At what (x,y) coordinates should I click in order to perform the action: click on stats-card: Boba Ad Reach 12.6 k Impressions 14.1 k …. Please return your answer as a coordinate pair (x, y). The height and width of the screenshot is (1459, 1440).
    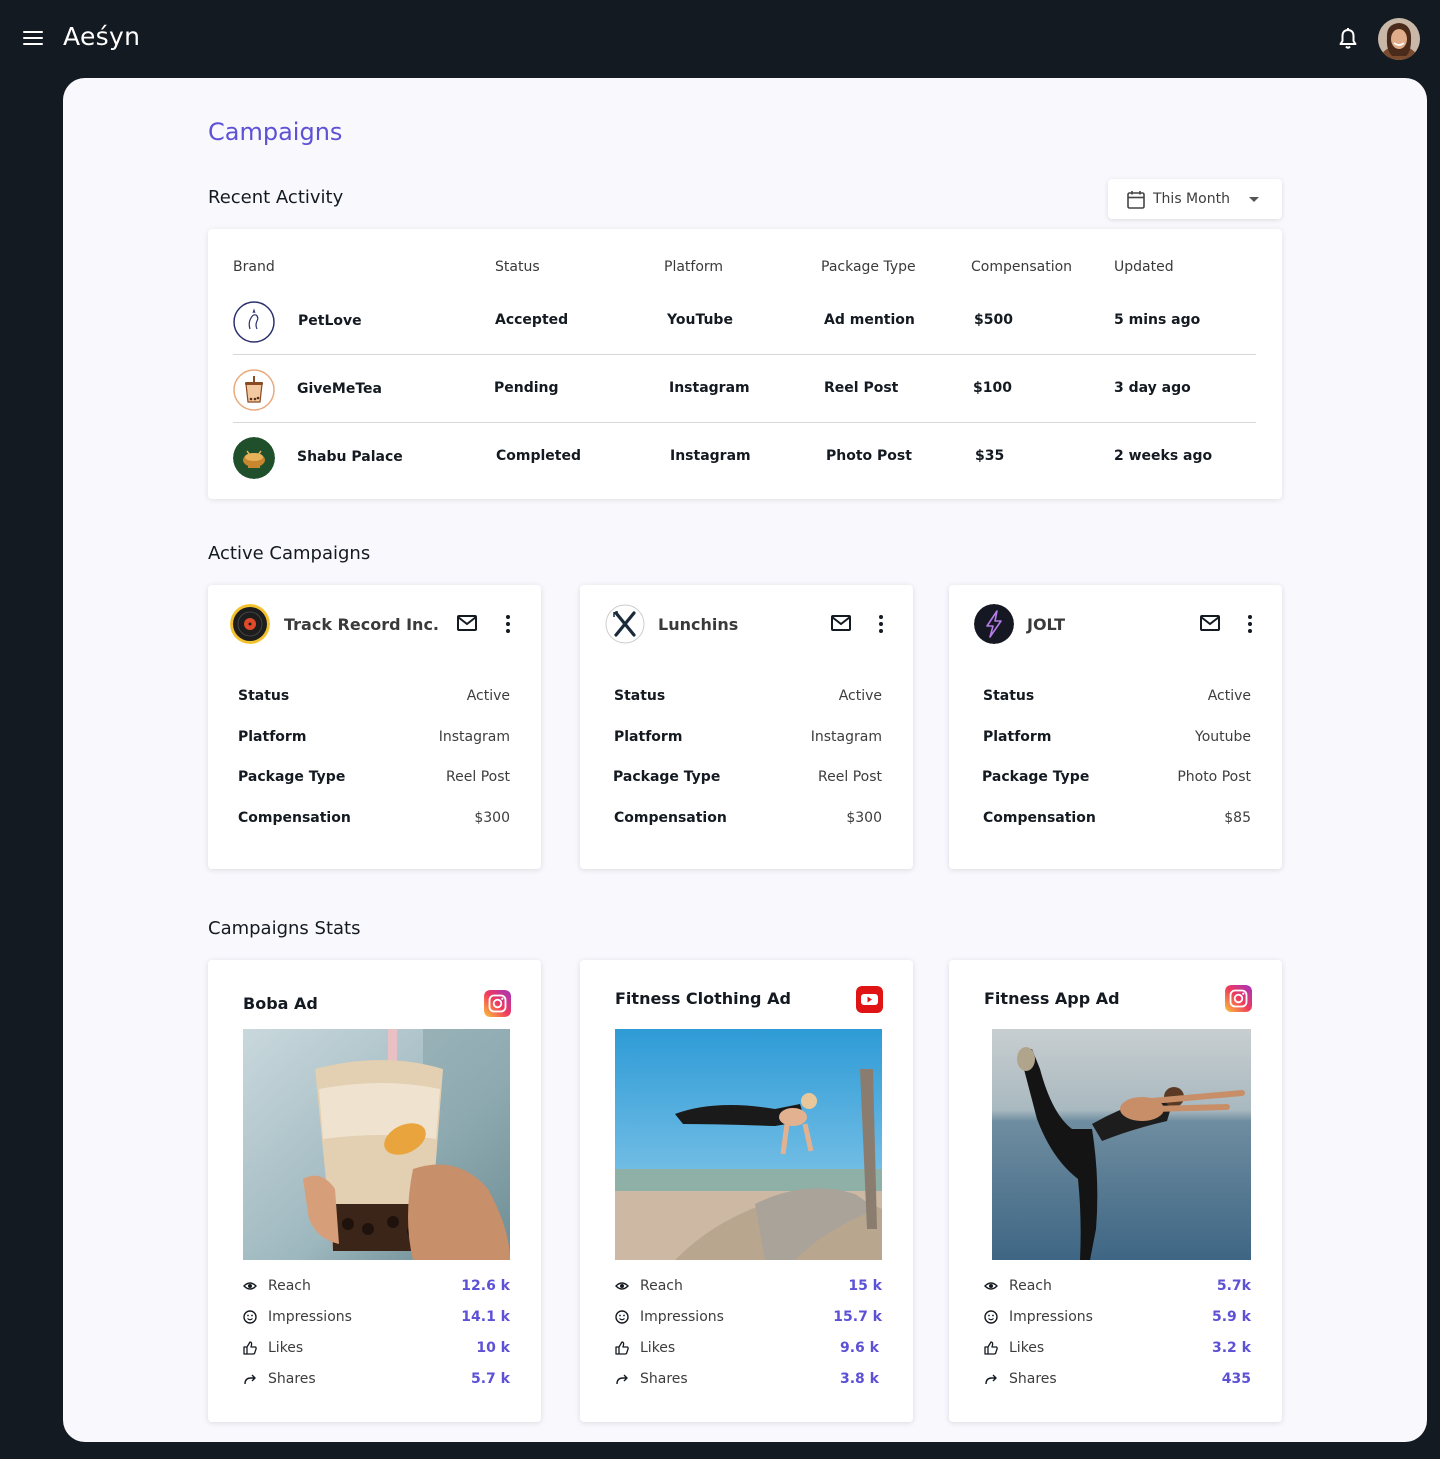
    Looking at the image, I should click on (374, 1191).